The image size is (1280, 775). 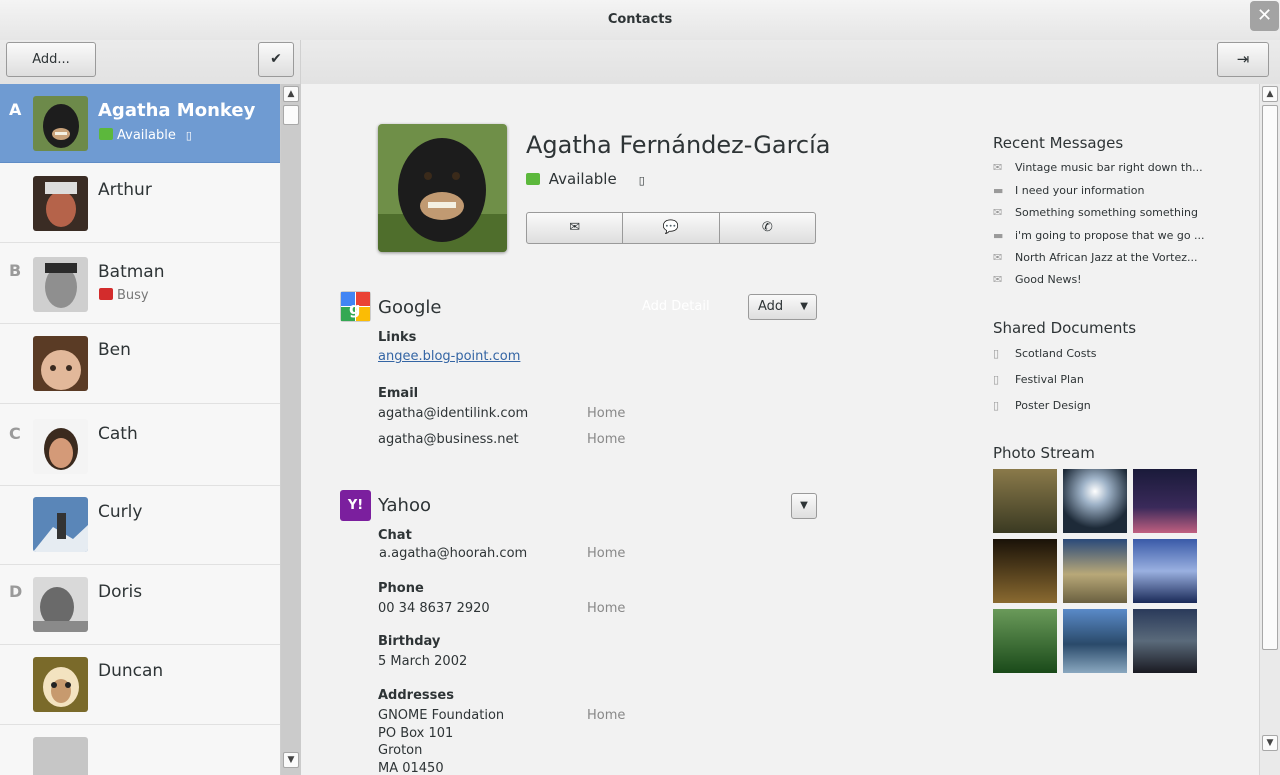 I want to click on message-item: ✉ Good News!, so click(x=1037, y=279).